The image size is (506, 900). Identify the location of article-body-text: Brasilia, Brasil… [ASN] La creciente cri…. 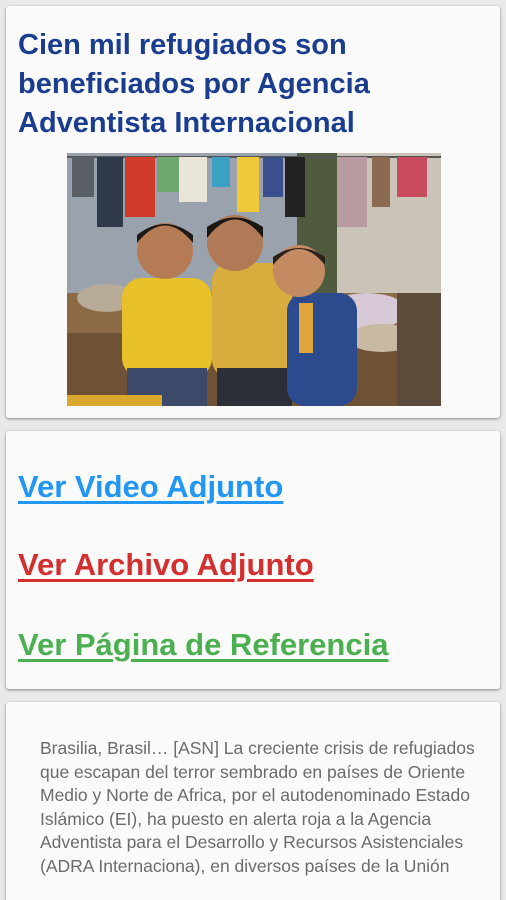
(257, 807).